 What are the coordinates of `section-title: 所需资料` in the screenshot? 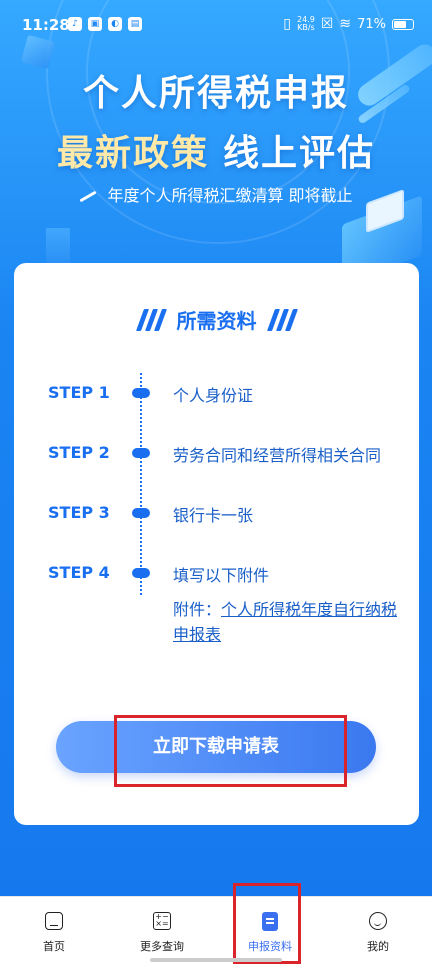 It's located at (216, 321).